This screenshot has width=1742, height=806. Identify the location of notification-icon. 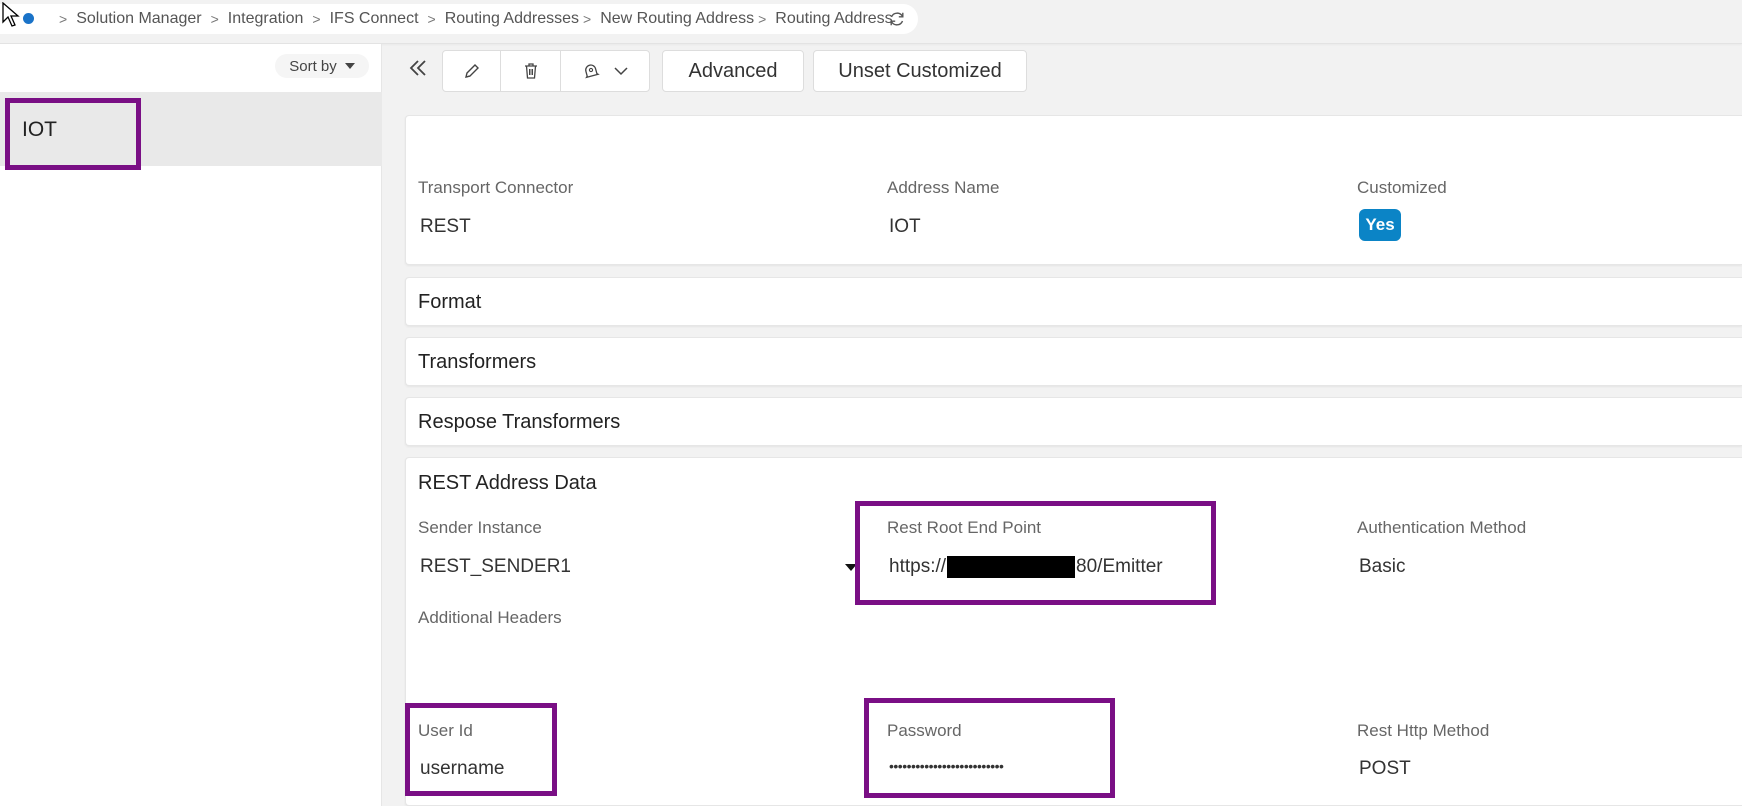
(592, 71).